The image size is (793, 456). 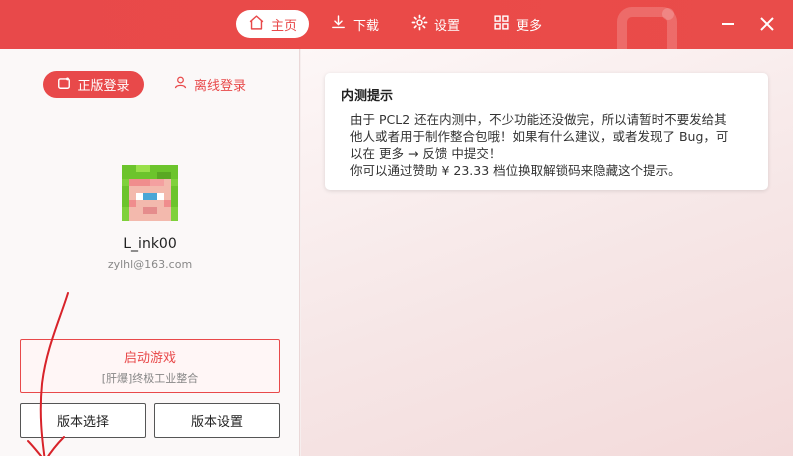 I want to click on user-email: zylhl@163.com, so click(x=150, y=264).